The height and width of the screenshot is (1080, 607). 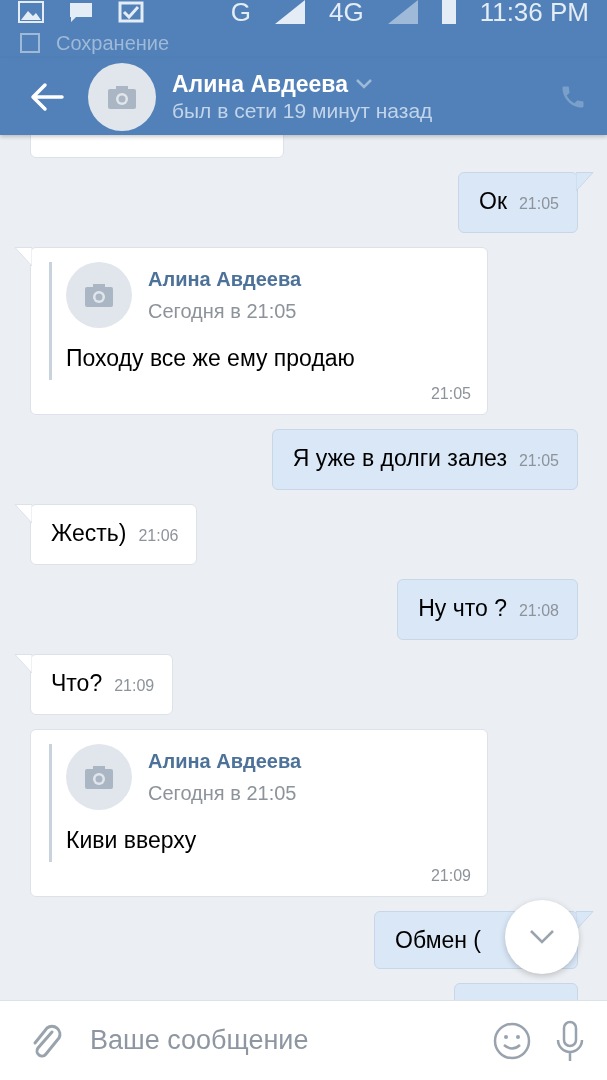 I want to click on message-composer: Ваше сообщение, so click(x=303, y=1040).